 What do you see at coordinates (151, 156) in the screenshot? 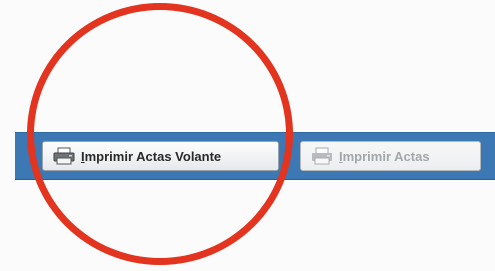
I see `print-flying-minutes-label: Imprimir Actas Volante` at bounding box center [151, 156].